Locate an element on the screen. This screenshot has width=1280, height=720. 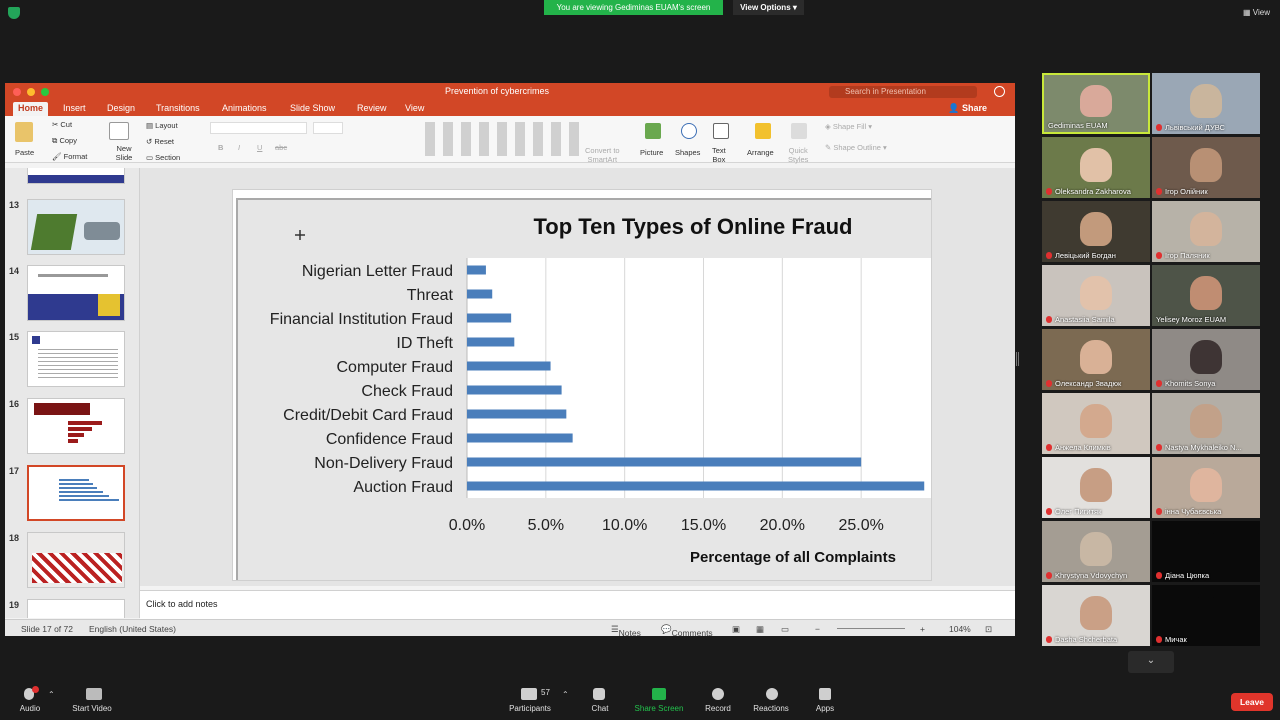
participant-video-tile: Khomits Sonya is located at coordinates (1206, 359).